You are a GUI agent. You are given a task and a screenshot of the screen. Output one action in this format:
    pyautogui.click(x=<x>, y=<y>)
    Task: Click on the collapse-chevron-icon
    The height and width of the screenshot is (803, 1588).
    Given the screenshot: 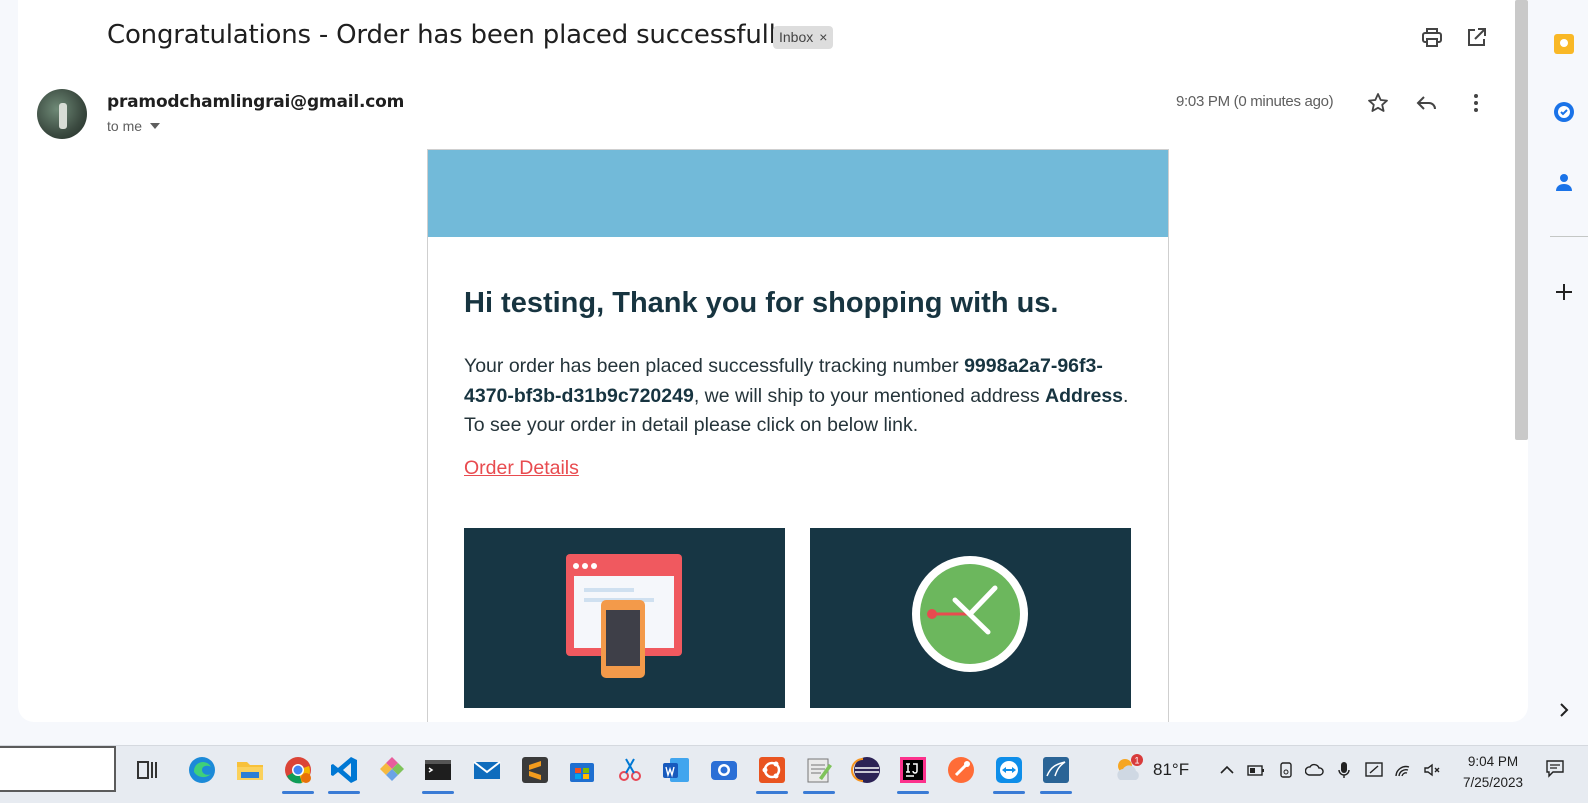 What is the action you would take?
    pyautogui.click(x=1564, y=710)
    